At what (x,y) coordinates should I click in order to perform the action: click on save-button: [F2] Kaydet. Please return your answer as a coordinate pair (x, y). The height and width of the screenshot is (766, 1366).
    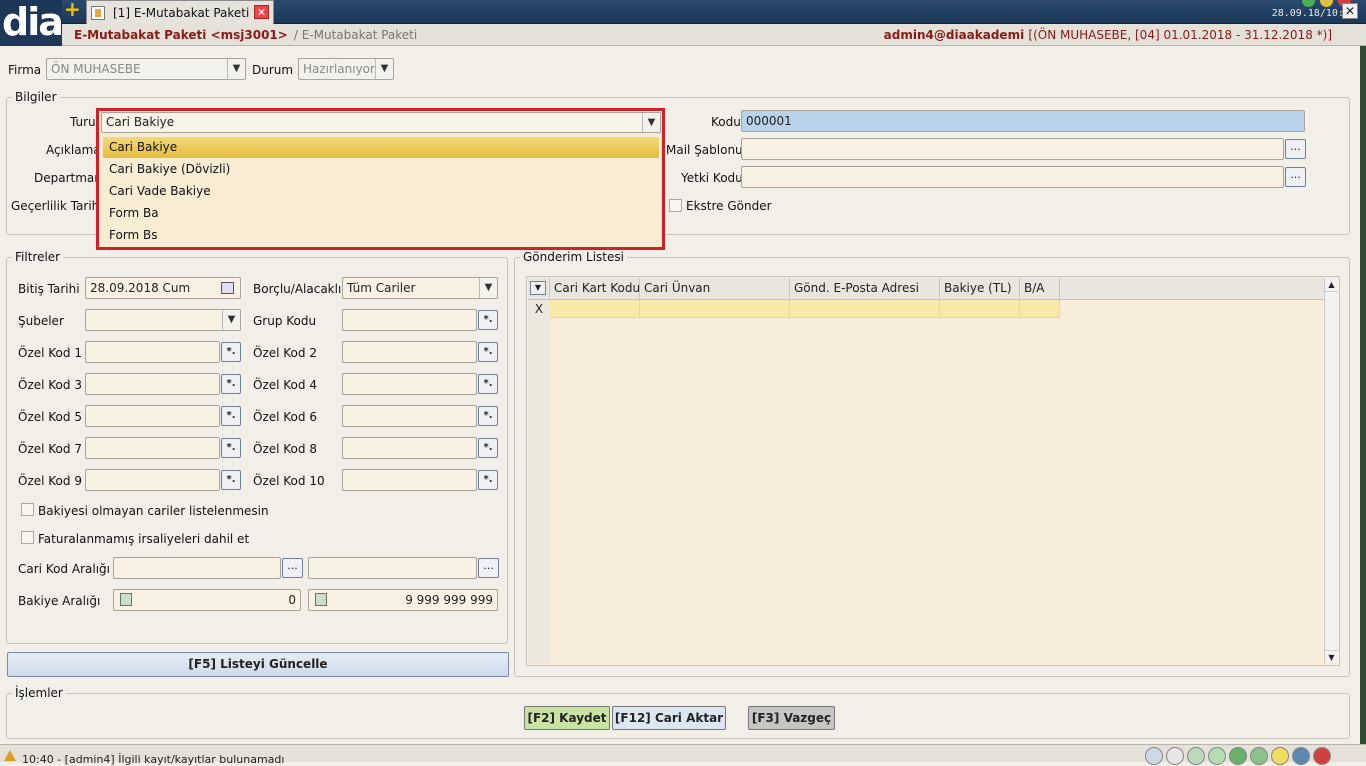
    Looking at the image, I should click on (567, 718).